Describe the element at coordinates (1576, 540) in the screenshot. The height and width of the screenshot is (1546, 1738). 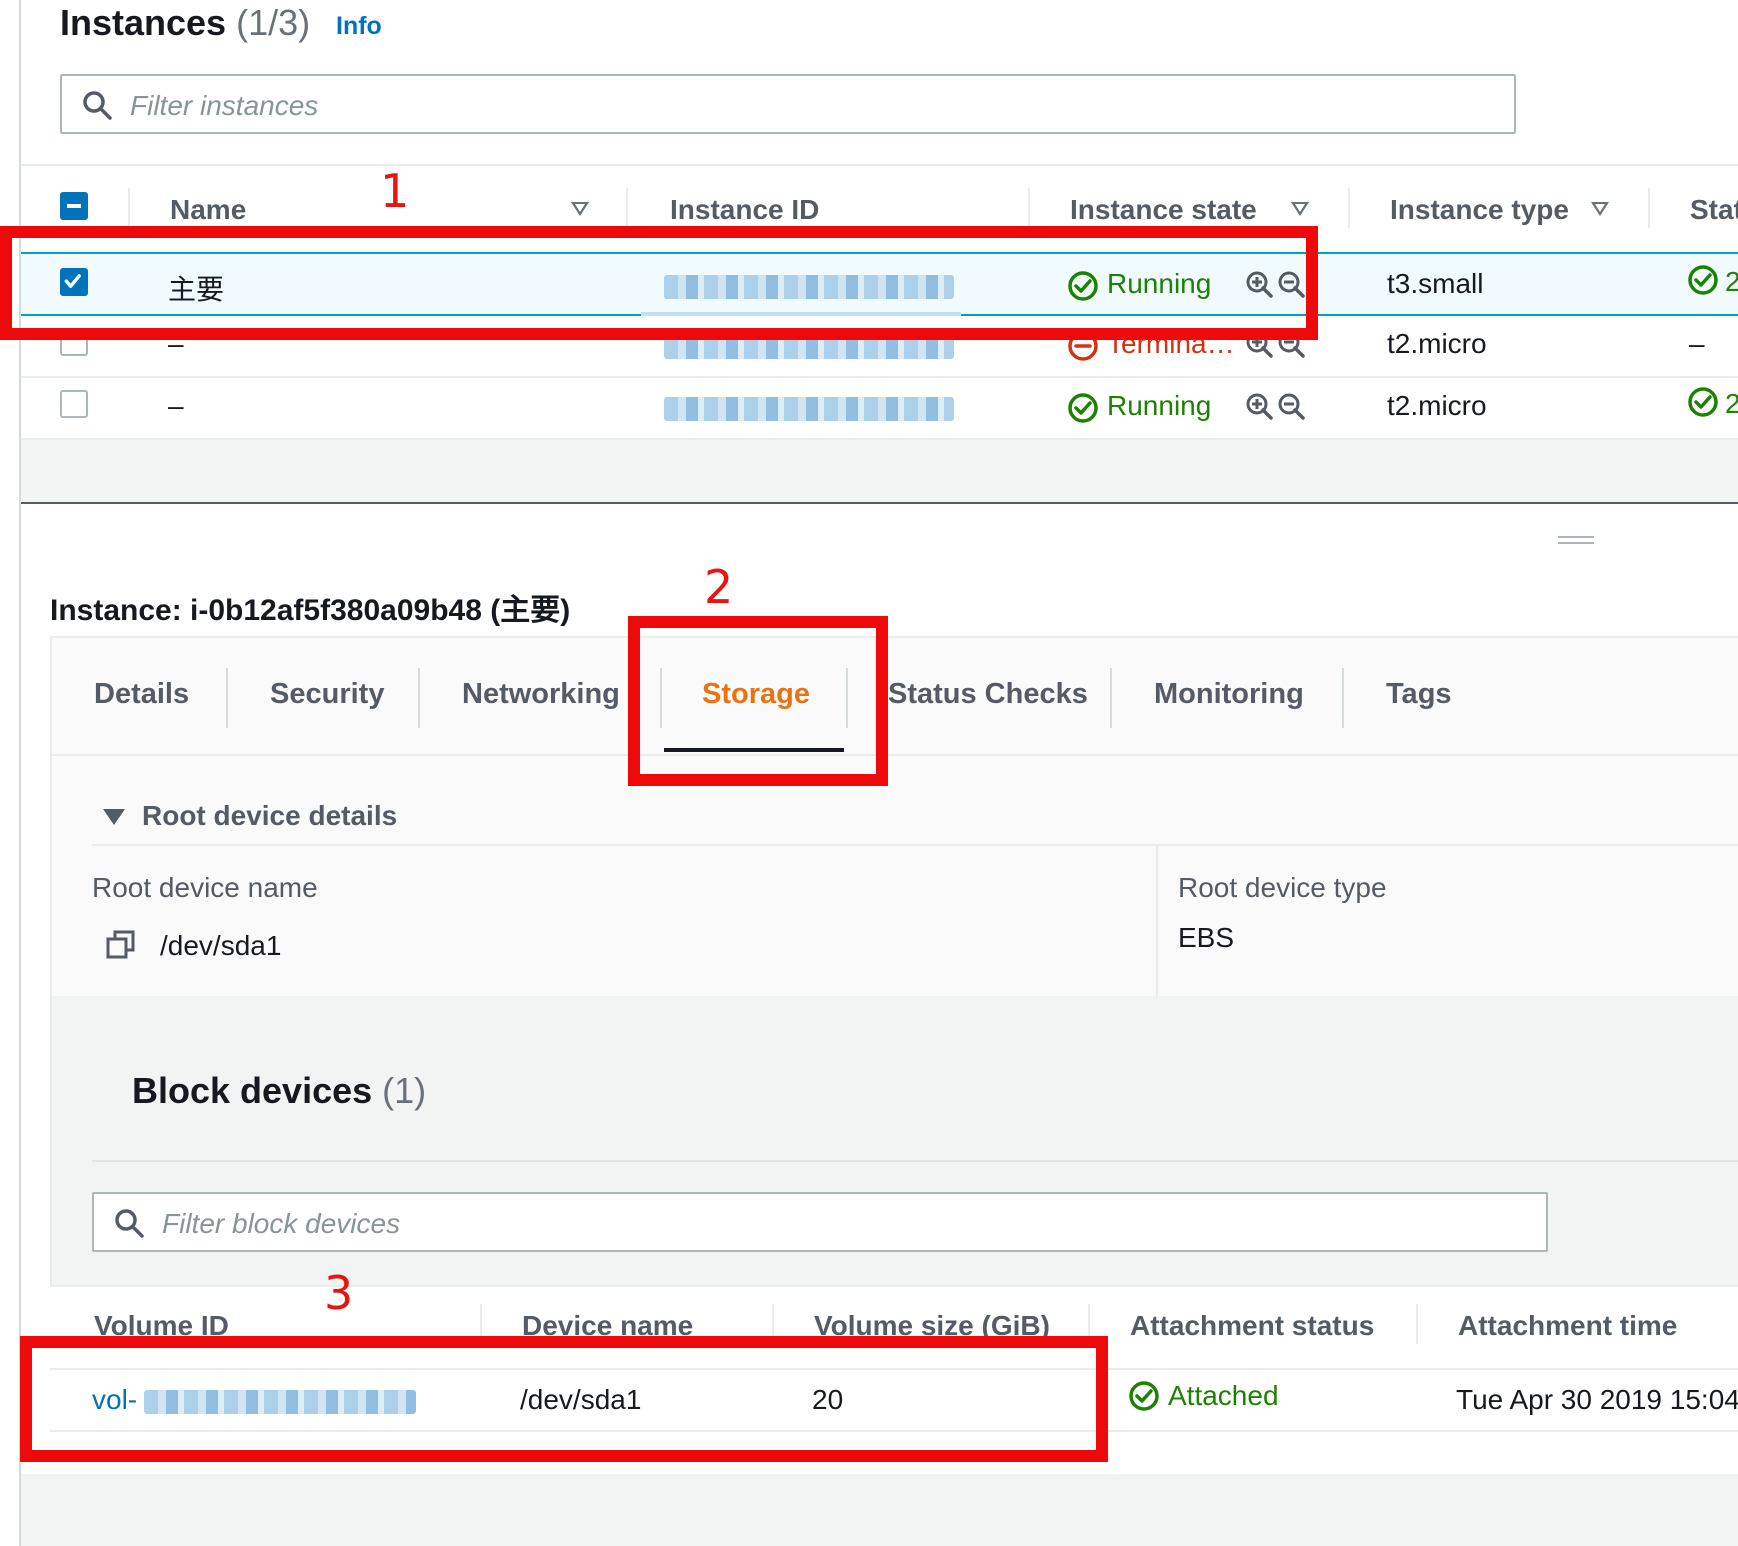
I see `drag-handle-icon` at that location.